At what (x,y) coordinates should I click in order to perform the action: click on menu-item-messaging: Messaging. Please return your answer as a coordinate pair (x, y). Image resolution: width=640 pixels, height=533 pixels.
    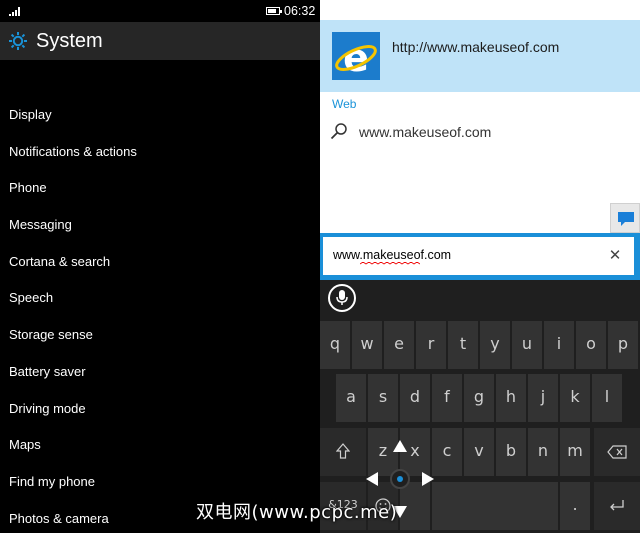
    Looking at the image, I should click on (73, 231).